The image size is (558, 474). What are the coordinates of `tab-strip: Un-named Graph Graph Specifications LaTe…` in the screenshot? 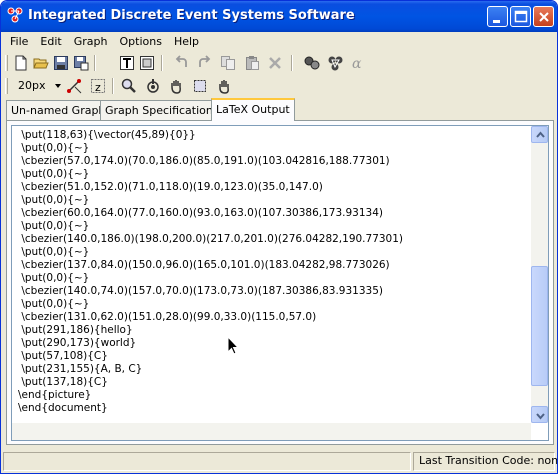 It's located at (280, 109).